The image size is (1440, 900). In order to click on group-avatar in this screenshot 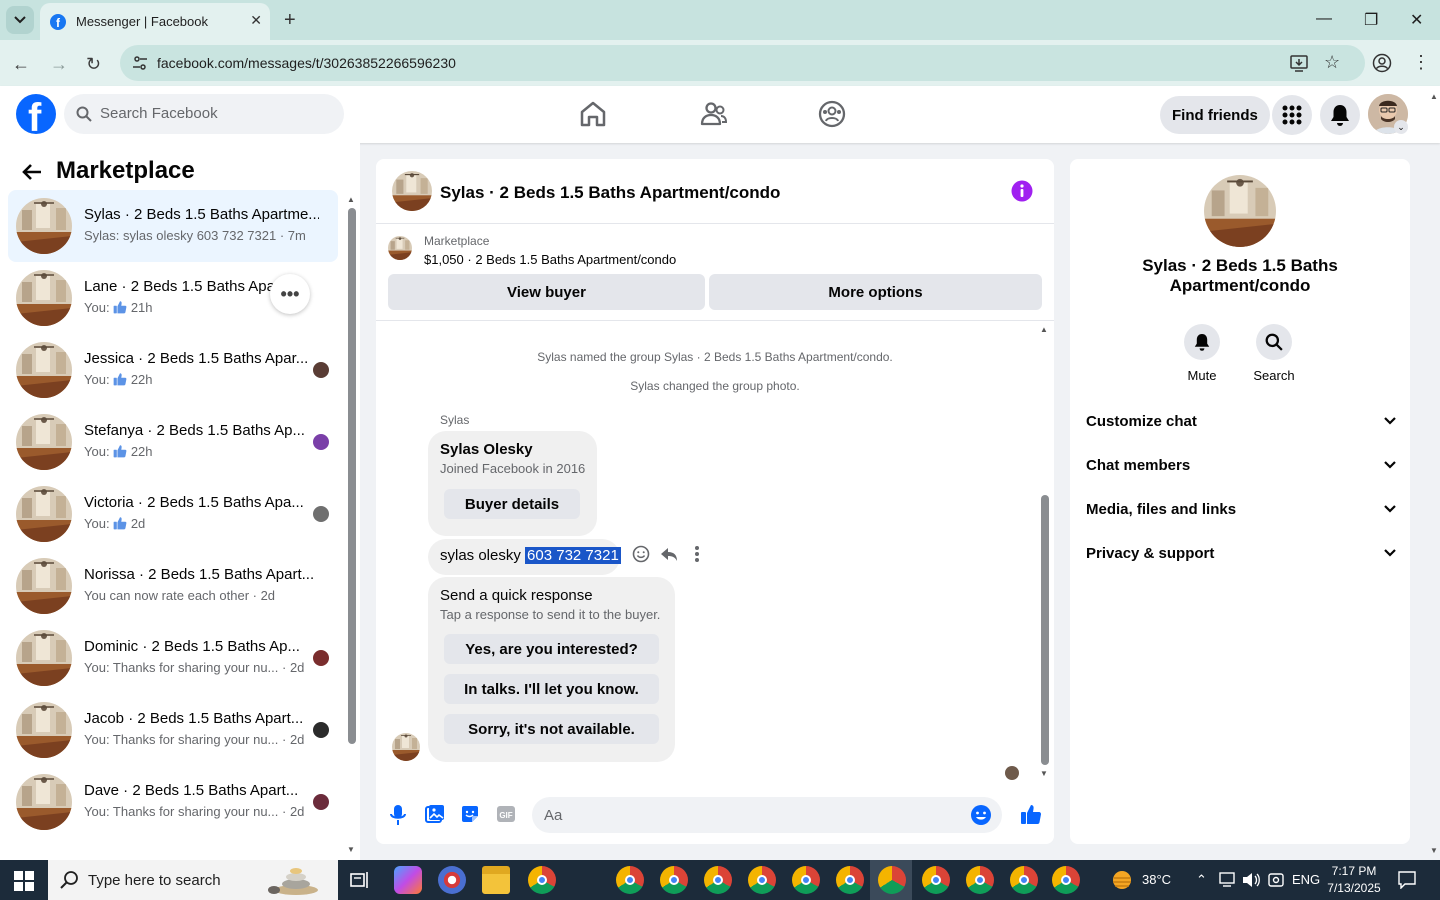, I will do `click(412, 191)`.